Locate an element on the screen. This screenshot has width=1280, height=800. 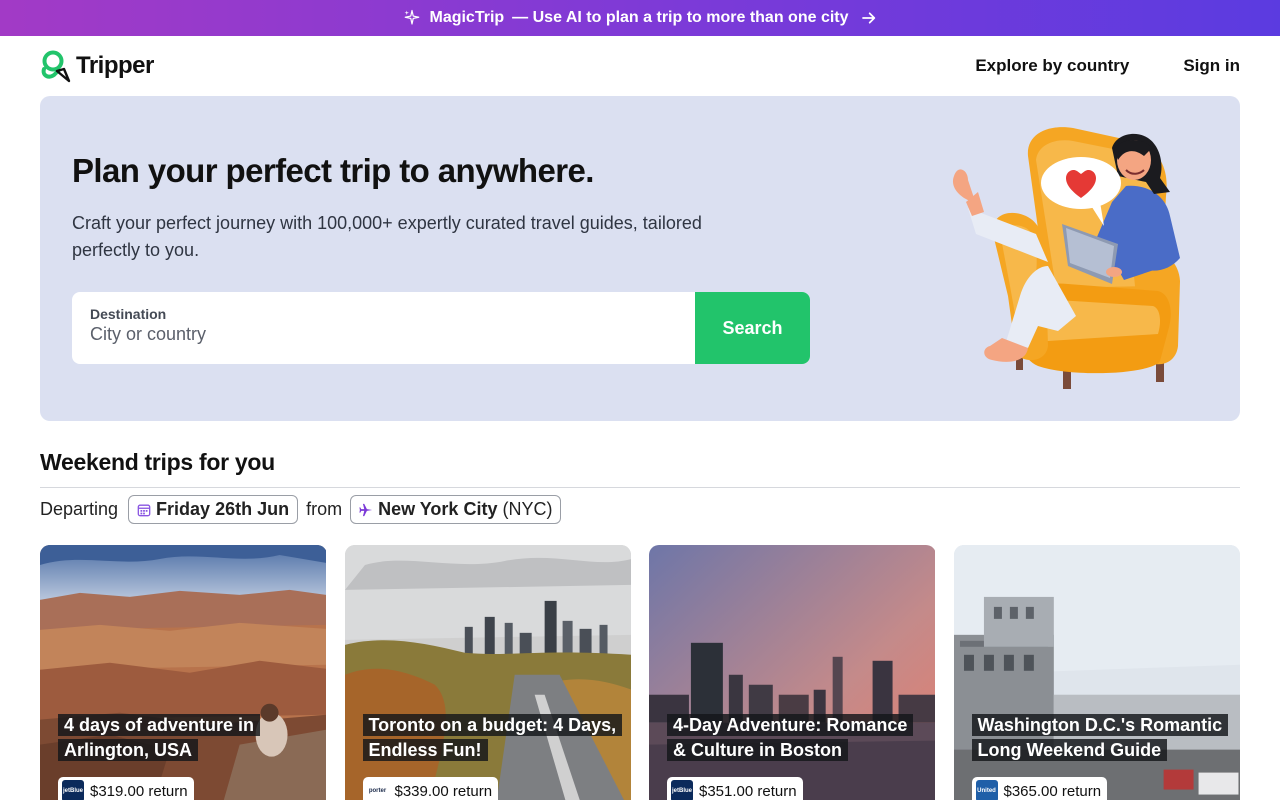
arrow-right-icon is located at coordinates (868, 18).